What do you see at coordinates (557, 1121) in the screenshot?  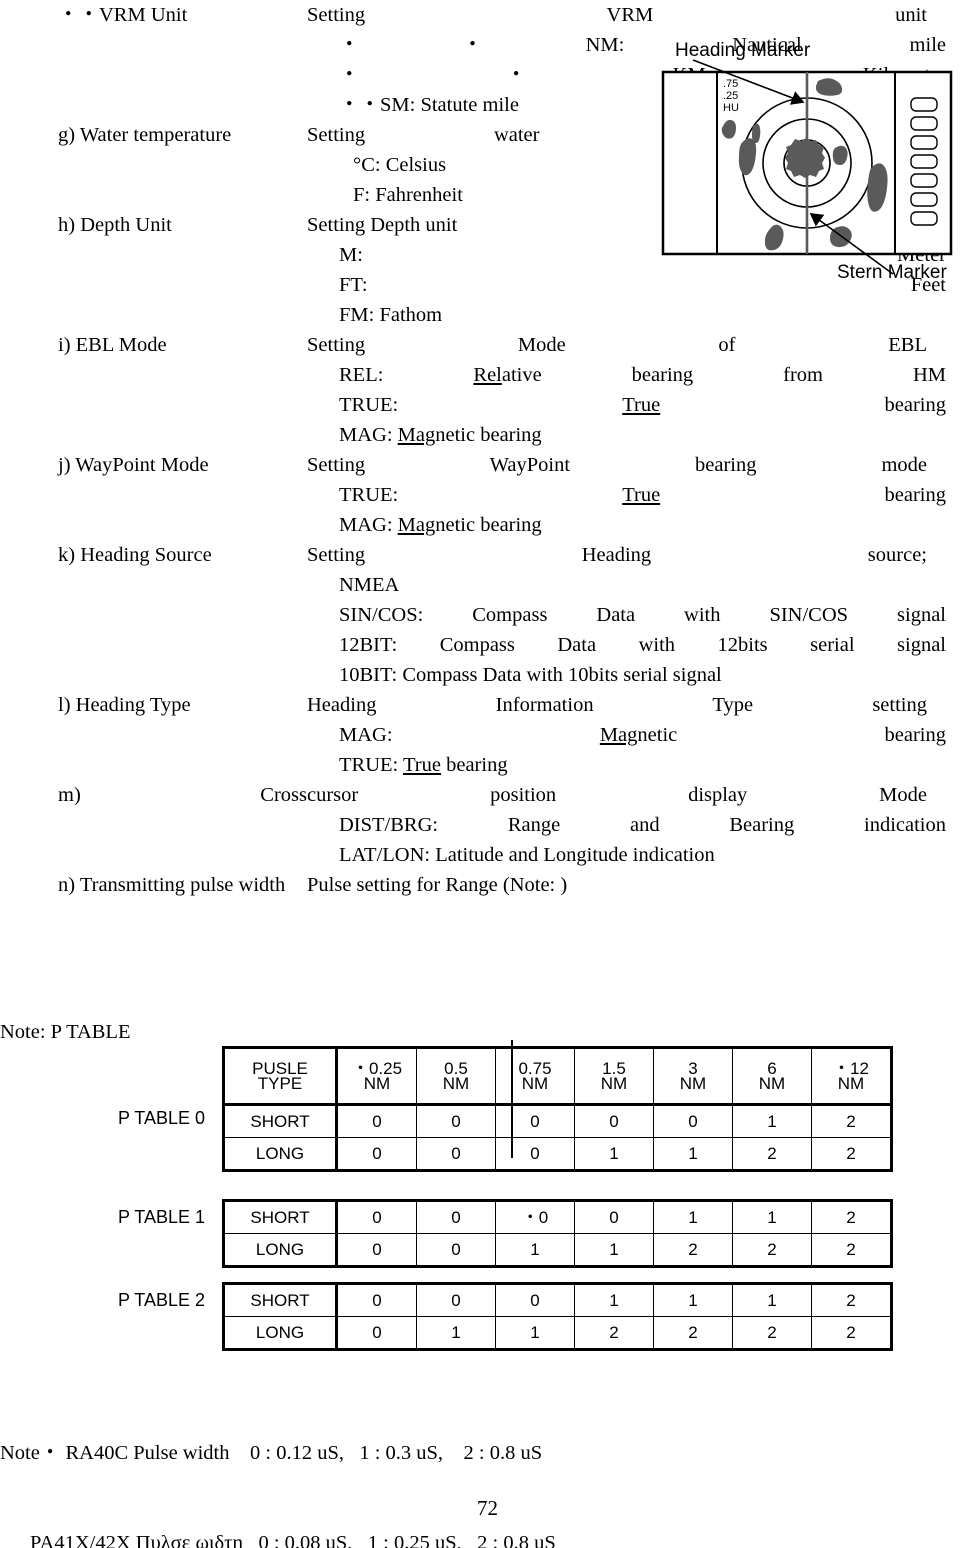 I see `ptable-row: SHORT 0 0 0 0 0 1 2` at bounding box center [557, 1121].